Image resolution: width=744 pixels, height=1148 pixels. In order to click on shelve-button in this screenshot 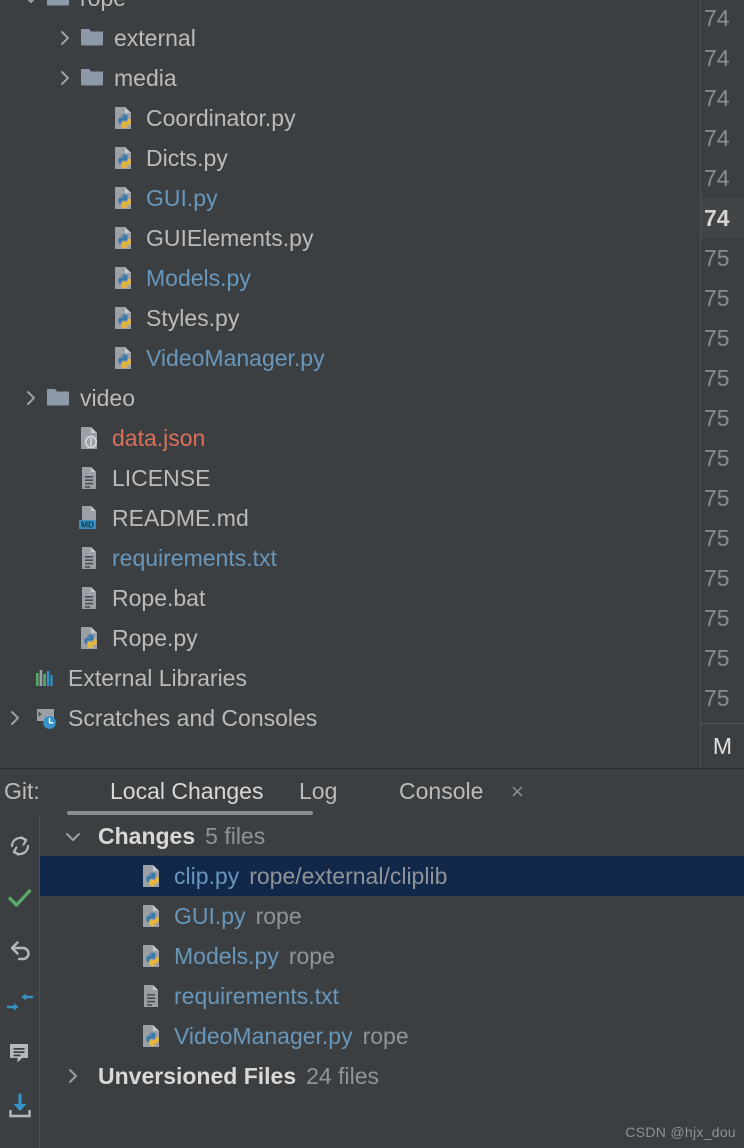, I will do `click(20, 1054)`.